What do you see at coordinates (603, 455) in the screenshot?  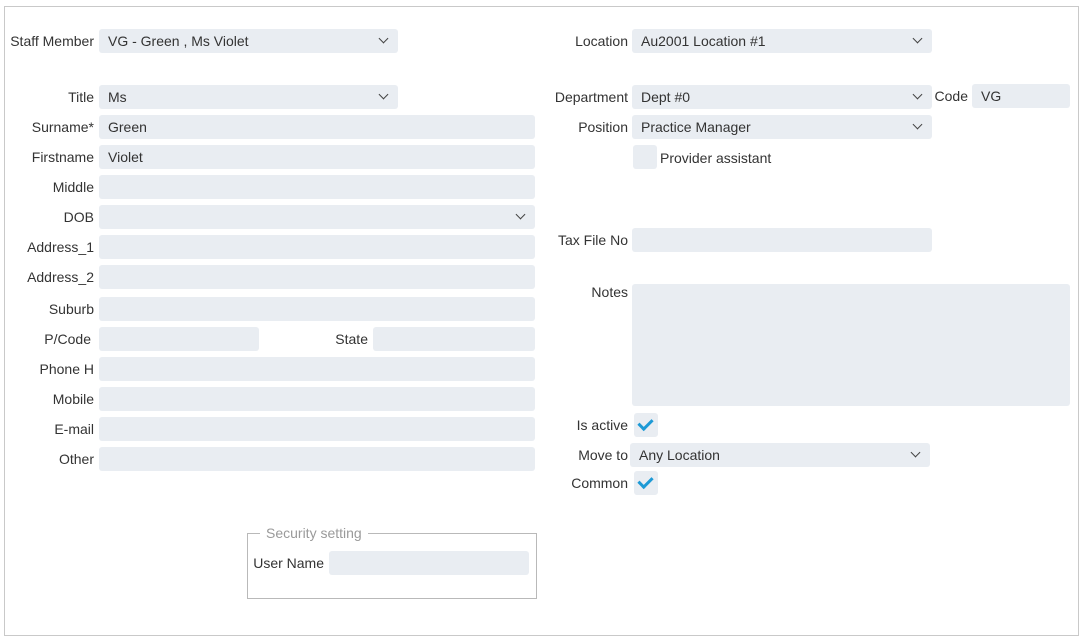 I see `move-to-label: Move to` at bounding box center [603, 455].